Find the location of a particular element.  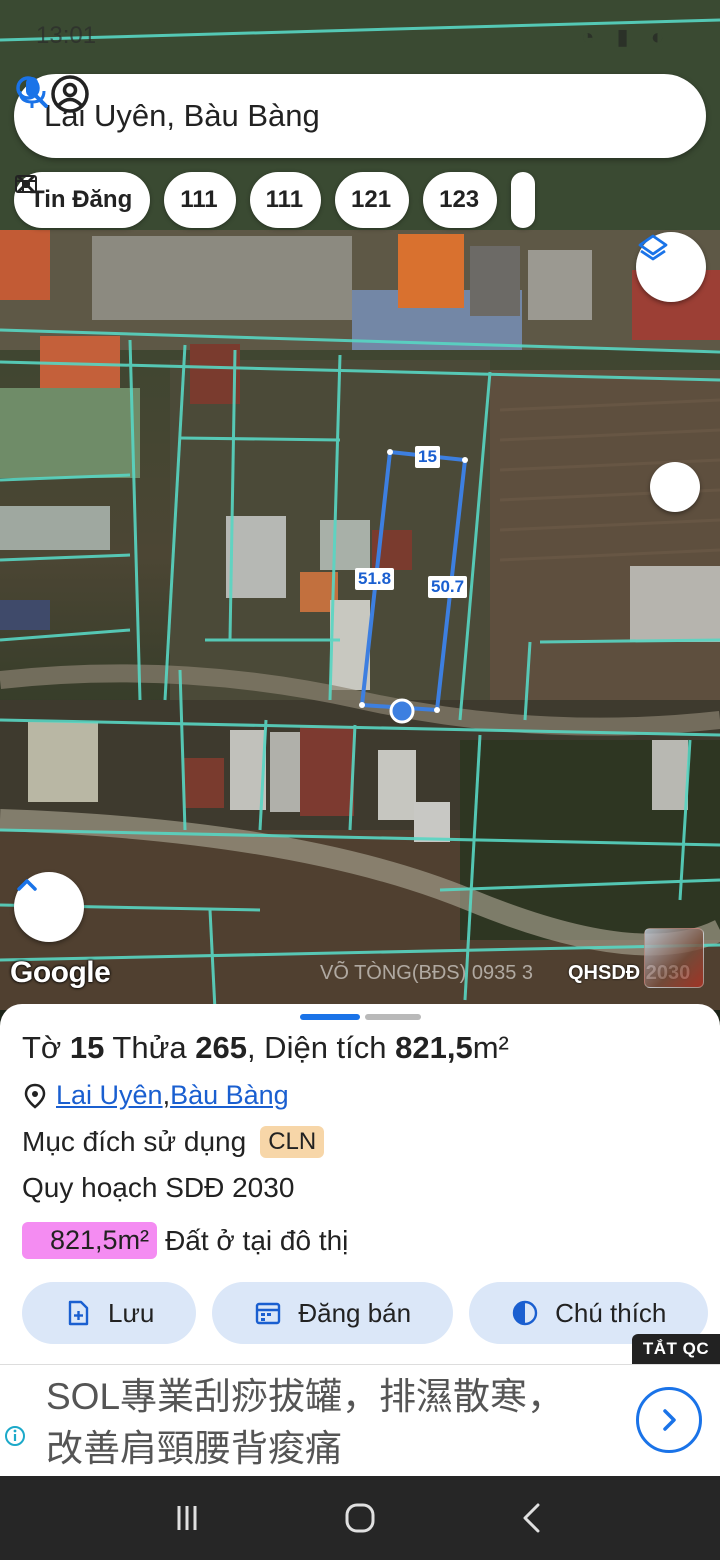

recent-apps-icon is located at coordinates (187, 1518).